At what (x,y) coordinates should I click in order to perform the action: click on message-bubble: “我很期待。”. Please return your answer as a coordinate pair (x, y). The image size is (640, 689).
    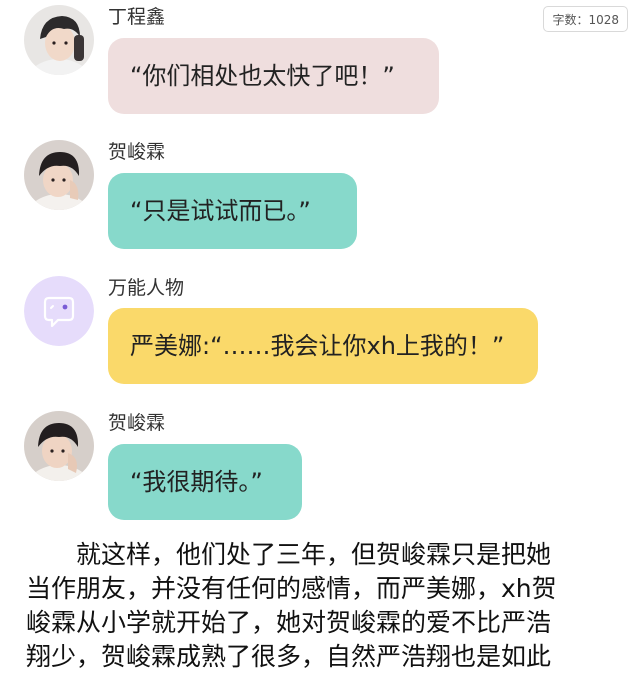
    Looking at the image, I should click on (205, 482).